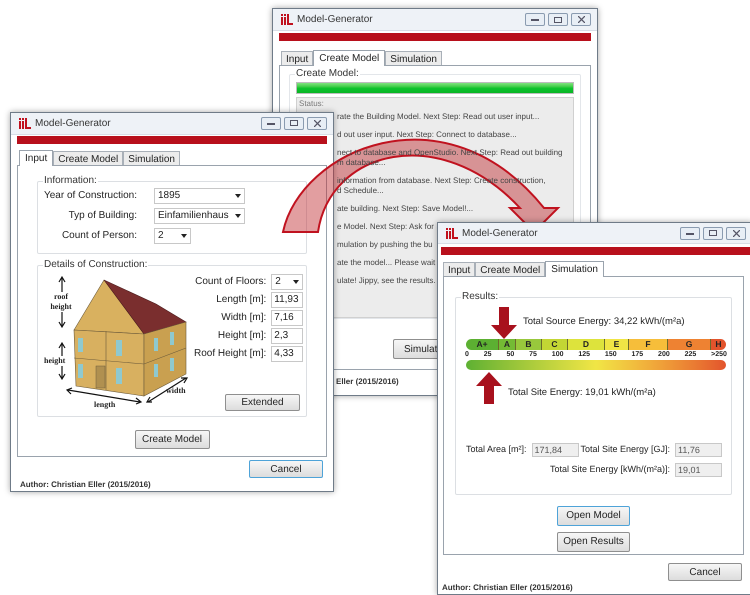 The width and height of the screenshot is (750, 595). Describe the element at coordinates (262, 402) in the screenshot. I see `button: Extended` at that location.